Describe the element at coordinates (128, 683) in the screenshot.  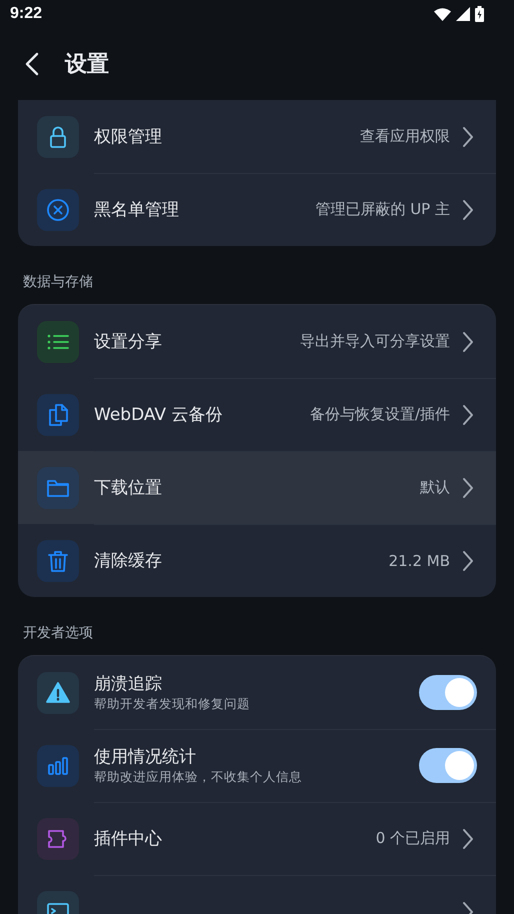
I see `row-title: 崩溃追踪` at that location.